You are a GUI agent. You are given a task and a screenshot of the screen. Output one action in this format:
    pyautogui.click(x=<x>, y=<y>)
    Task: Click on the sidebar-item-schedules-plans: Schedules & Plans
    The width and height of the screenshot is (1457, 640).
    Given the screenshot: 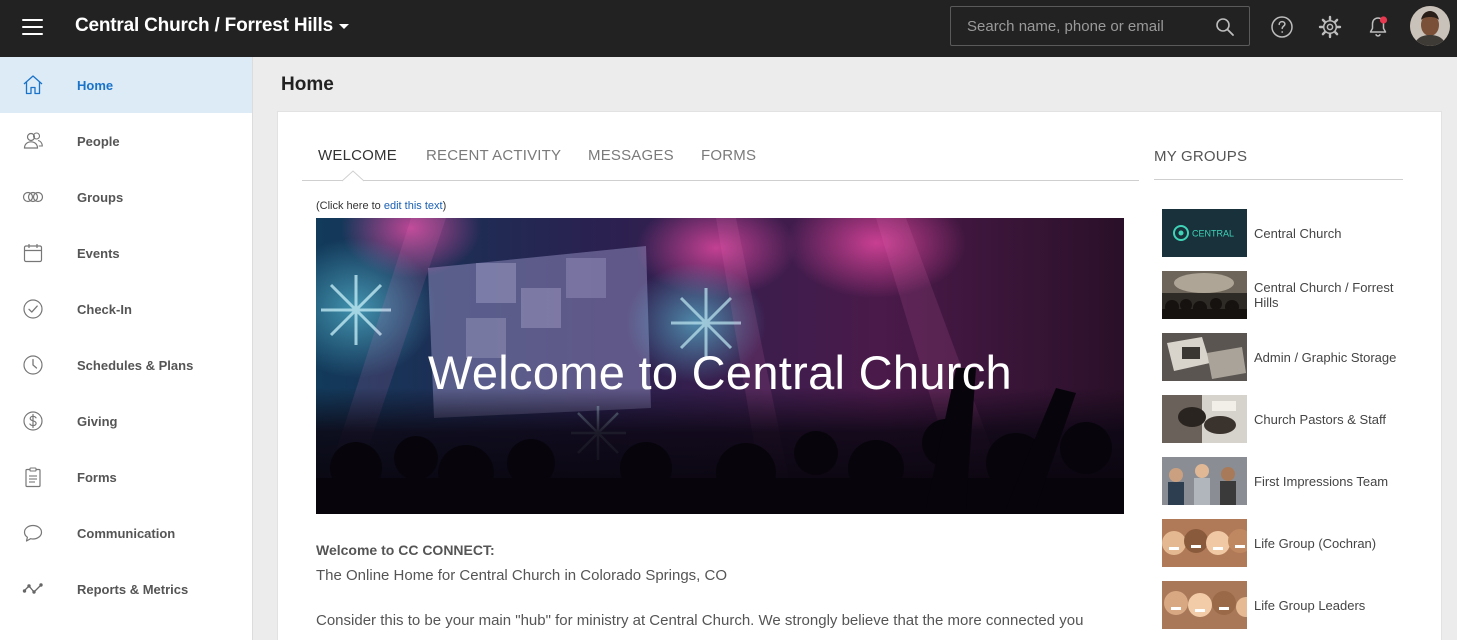 What is the action you would take?
    pyautogui.click(x=126, y=365)
    